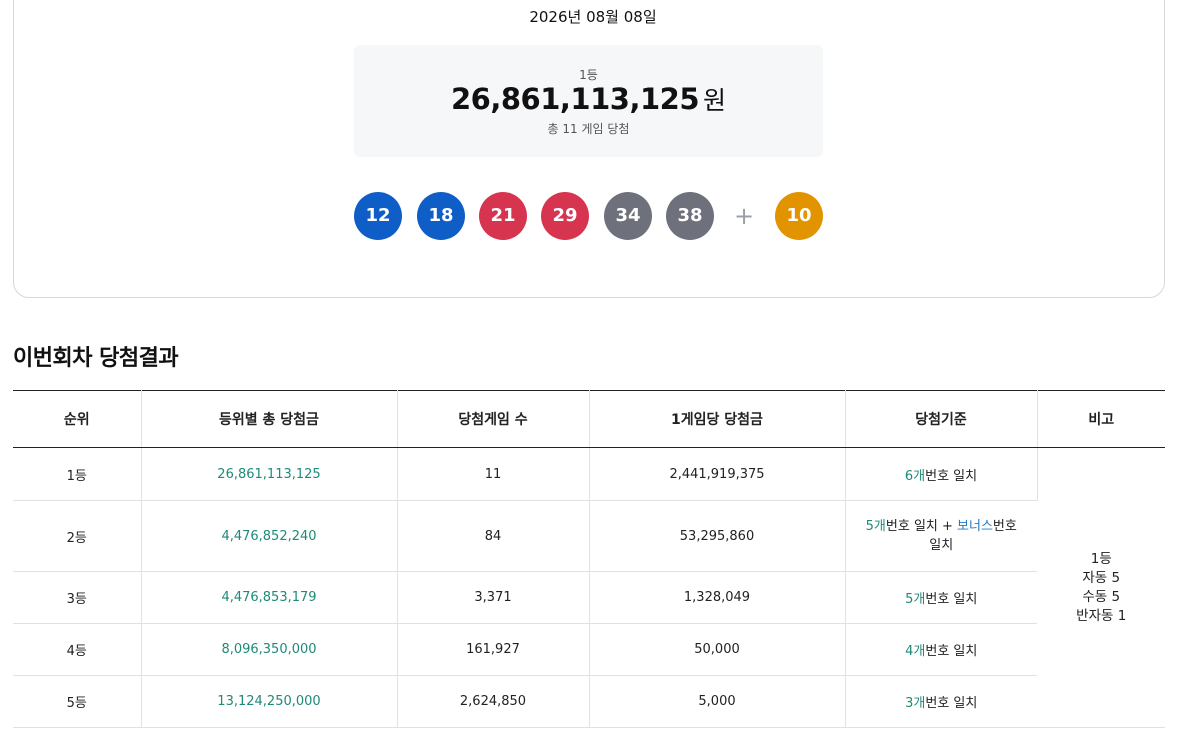  I want to click on winning-games-cell: 11, so click(493, 474).